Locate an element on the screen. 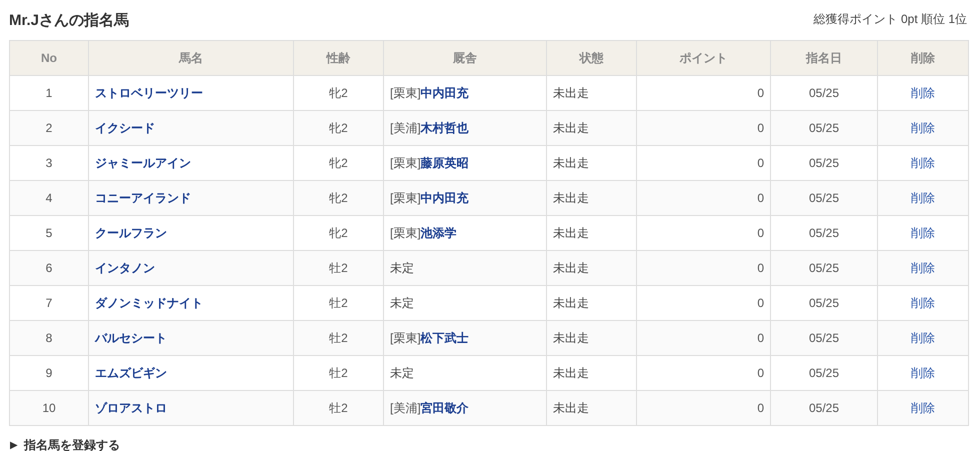 The image size is (976, 451). horse-link: ジャミールアイン is located at coordinates (143, 163).